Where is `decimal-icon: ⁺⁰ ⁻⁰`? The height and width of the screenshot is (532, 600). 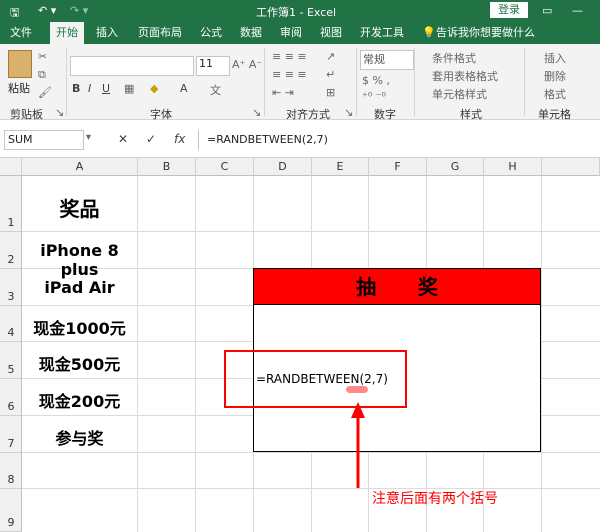 decimal-icon: ⁺⁰ ⁻⁰ is located at coordinates (374, 96).